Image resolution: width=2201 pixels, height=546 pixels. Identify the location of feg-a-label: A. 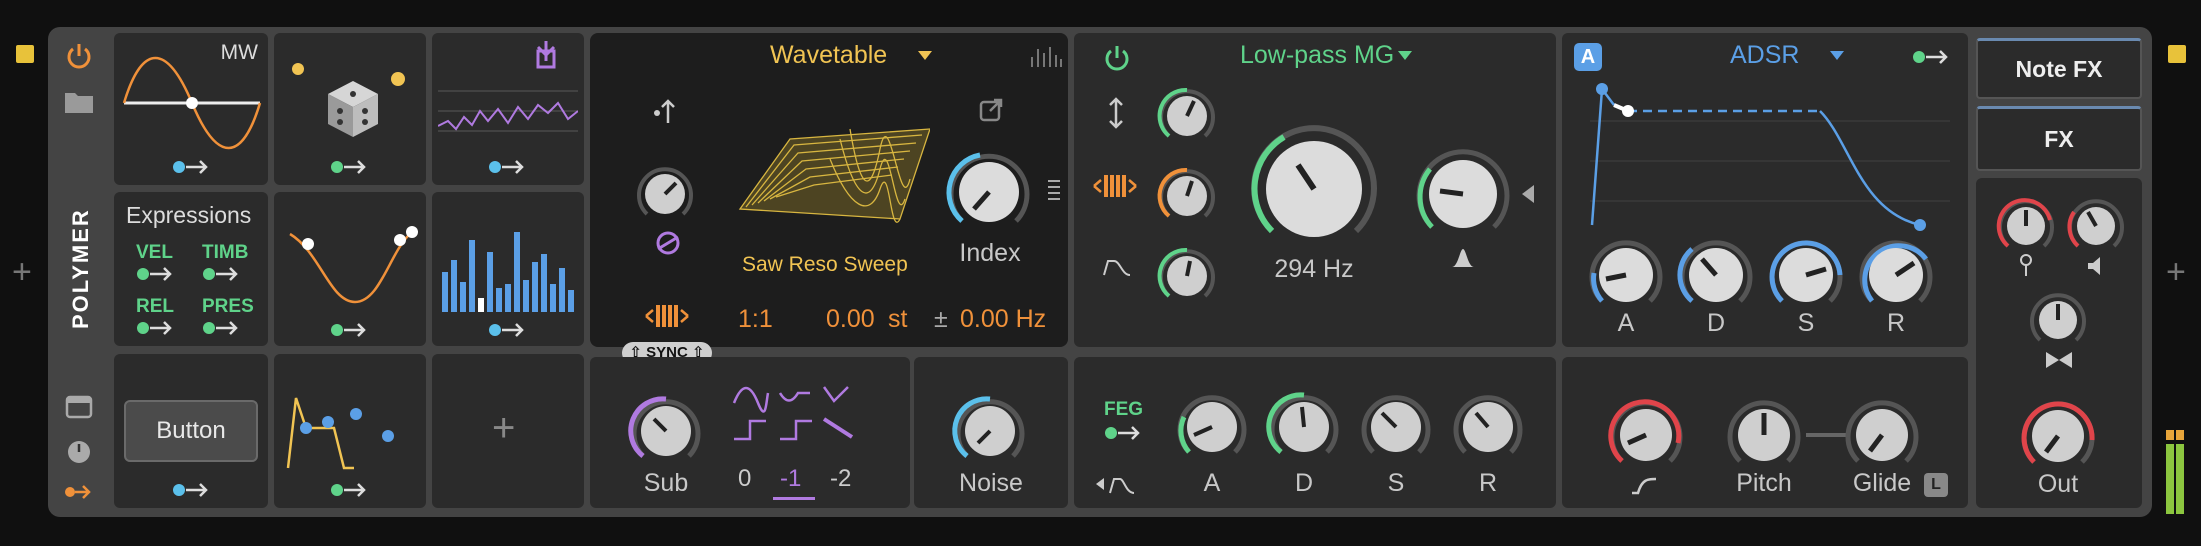
(1212, 483).